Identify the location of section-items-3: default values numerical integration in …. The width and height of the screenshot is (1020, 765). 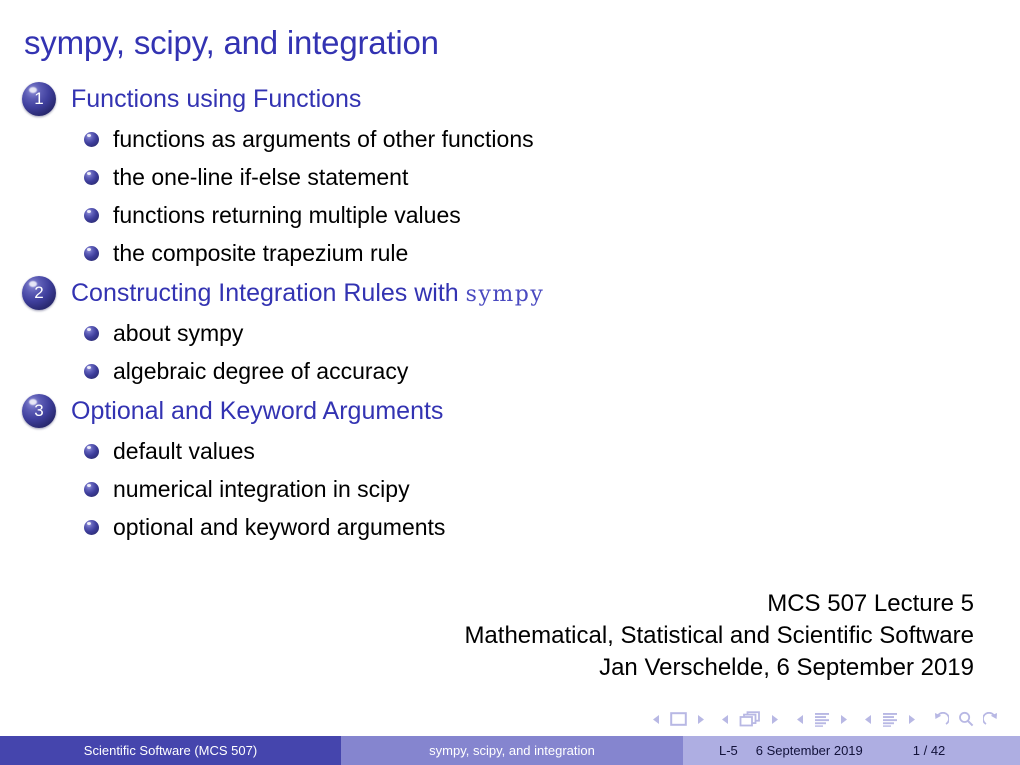
(510, 489).